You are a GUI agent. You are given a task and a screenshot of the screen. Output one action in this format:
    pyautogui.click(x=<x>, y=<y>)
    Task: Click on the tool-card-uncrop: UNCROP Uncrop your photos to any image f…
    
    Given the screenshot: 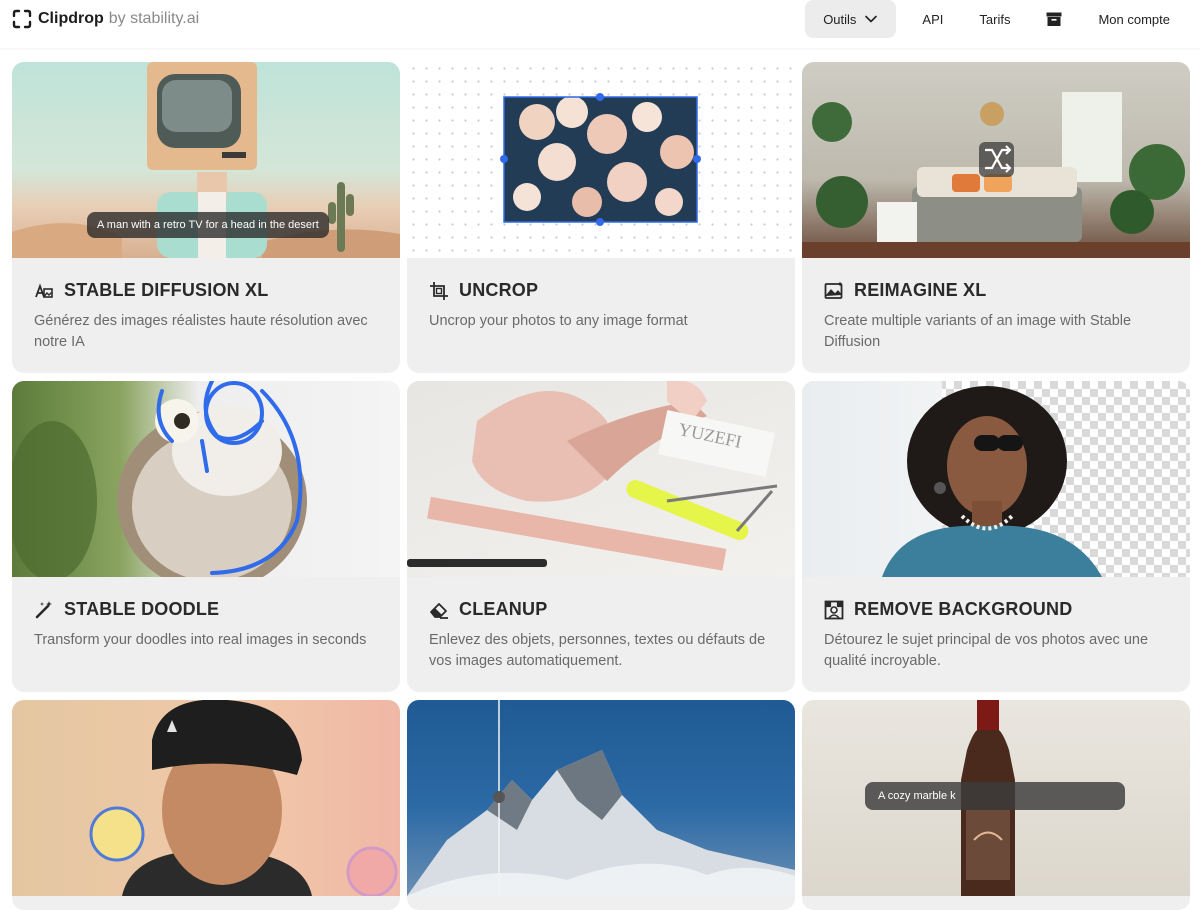 What is the action you would take?
    pyautogui.click(x=601, y=217)
    